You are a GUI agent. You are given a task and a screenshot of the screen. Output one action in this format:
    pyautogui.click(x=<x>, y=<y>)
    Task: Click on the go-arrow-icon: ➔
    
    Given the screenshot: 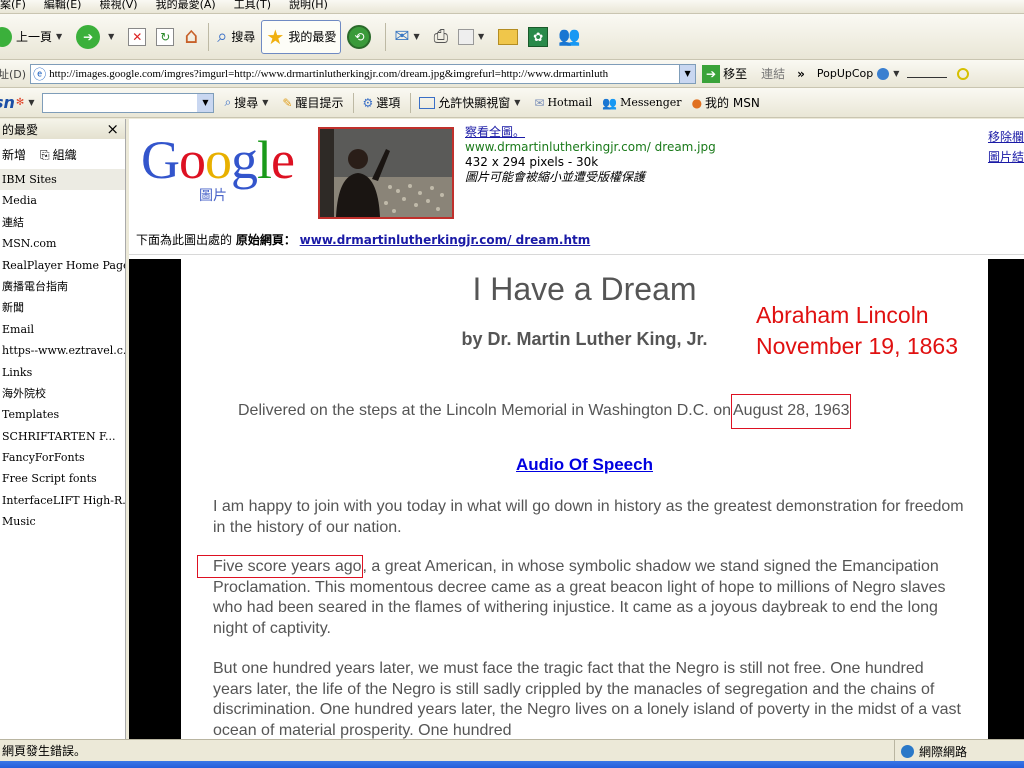 What is the action you would take?
    pyautogui.click(x=711, y=73)
    